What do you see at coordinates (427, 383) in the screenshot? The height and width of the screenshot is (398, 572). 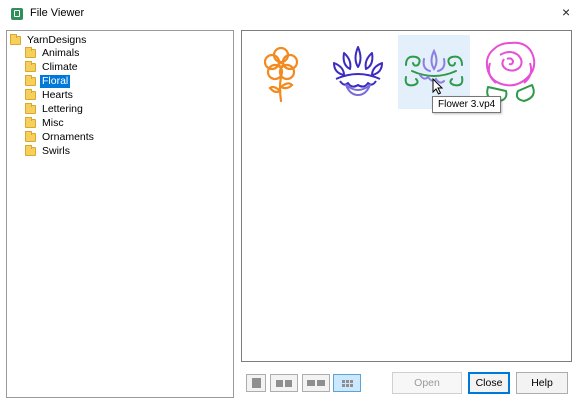 I see `open-button: Open` at bounding box center [427, 383].